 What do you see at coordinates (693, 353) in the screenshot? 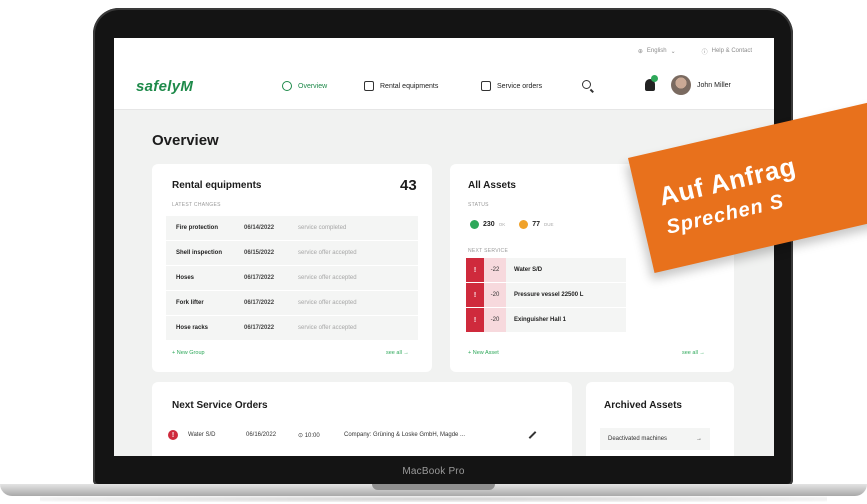
I see `assets-see-all-link: see all →` at bounding box center [693, 353].